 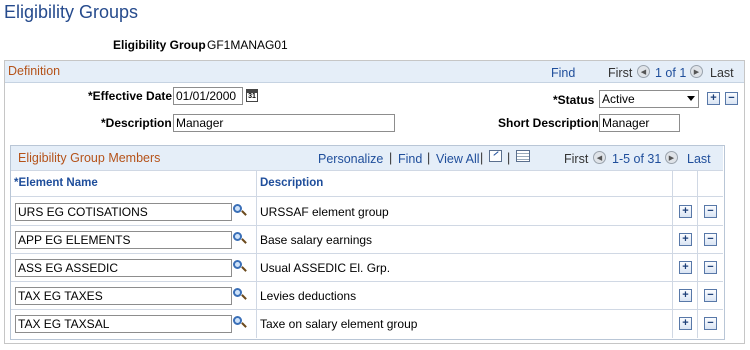 What do you see at coordinates (458, 159) in the screenshot?
I see `view-all-link: View All` at bounding box center [458, 159].